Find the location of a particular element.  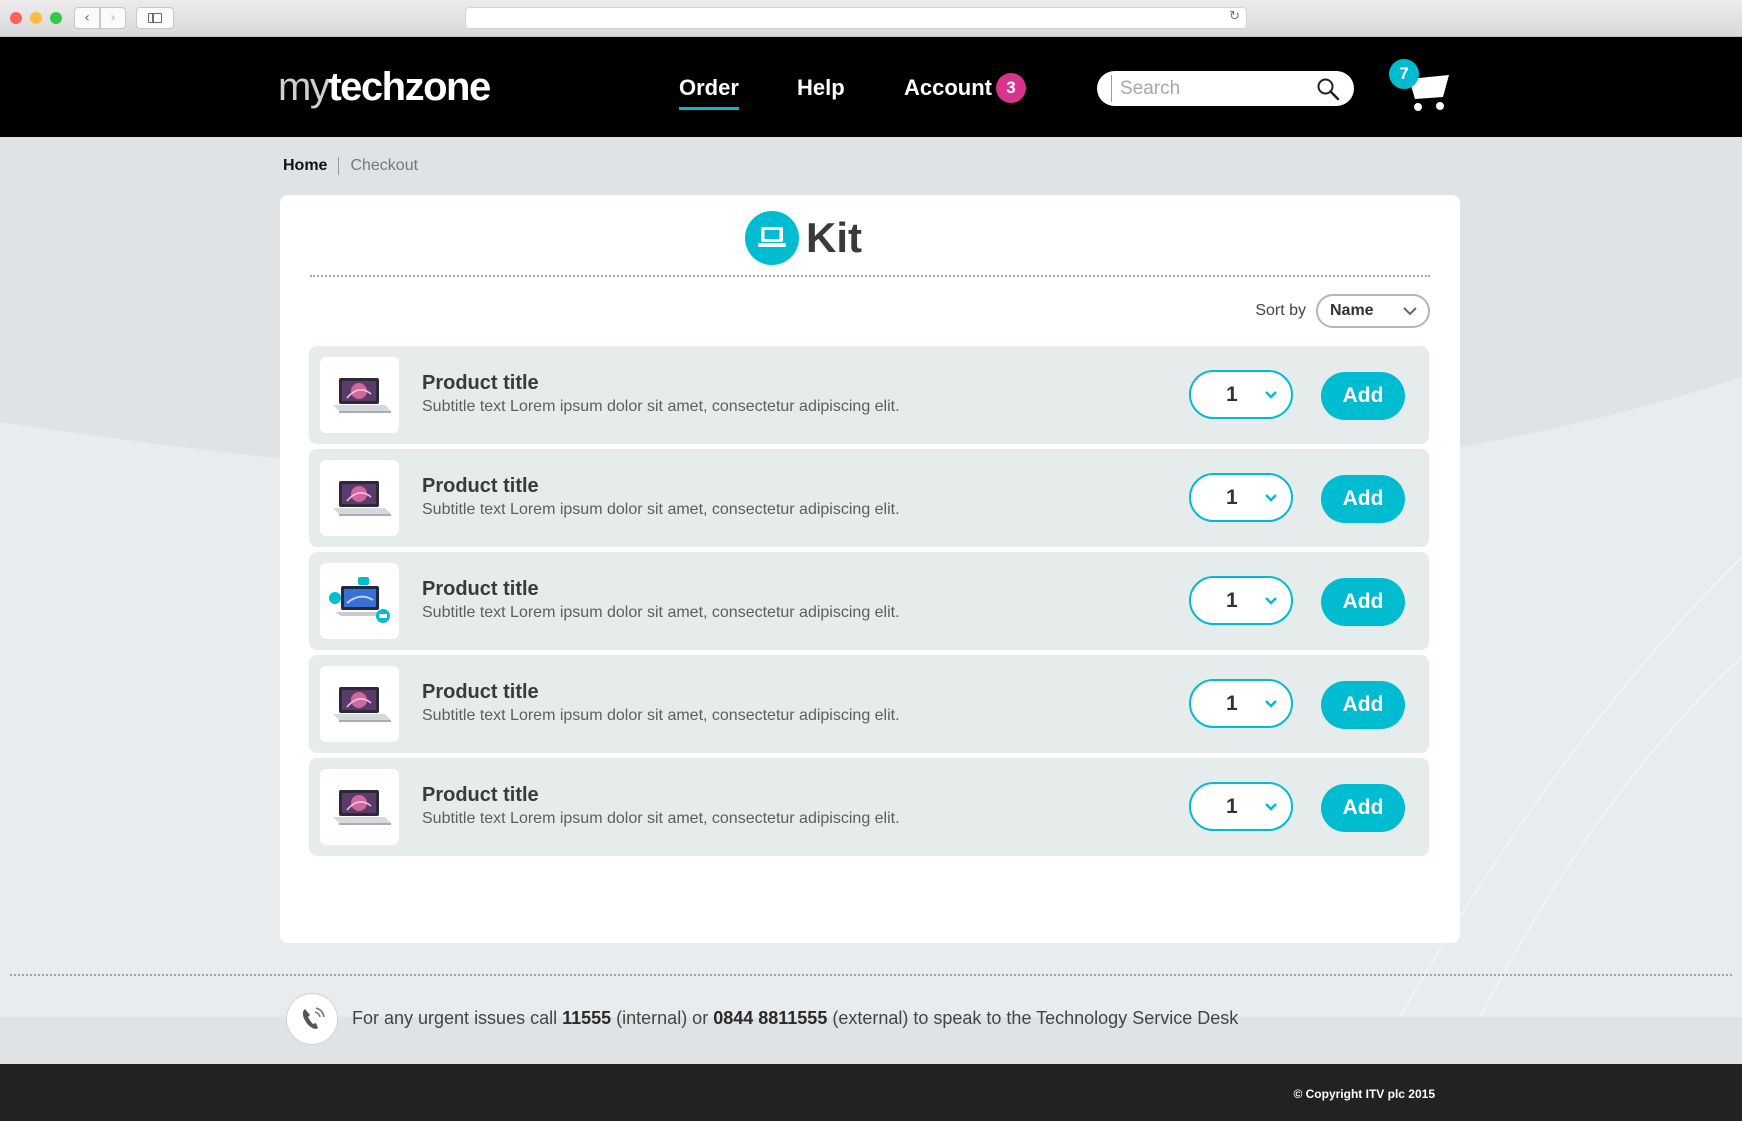

back-button: ‹ is located at coordinates (87, 18).